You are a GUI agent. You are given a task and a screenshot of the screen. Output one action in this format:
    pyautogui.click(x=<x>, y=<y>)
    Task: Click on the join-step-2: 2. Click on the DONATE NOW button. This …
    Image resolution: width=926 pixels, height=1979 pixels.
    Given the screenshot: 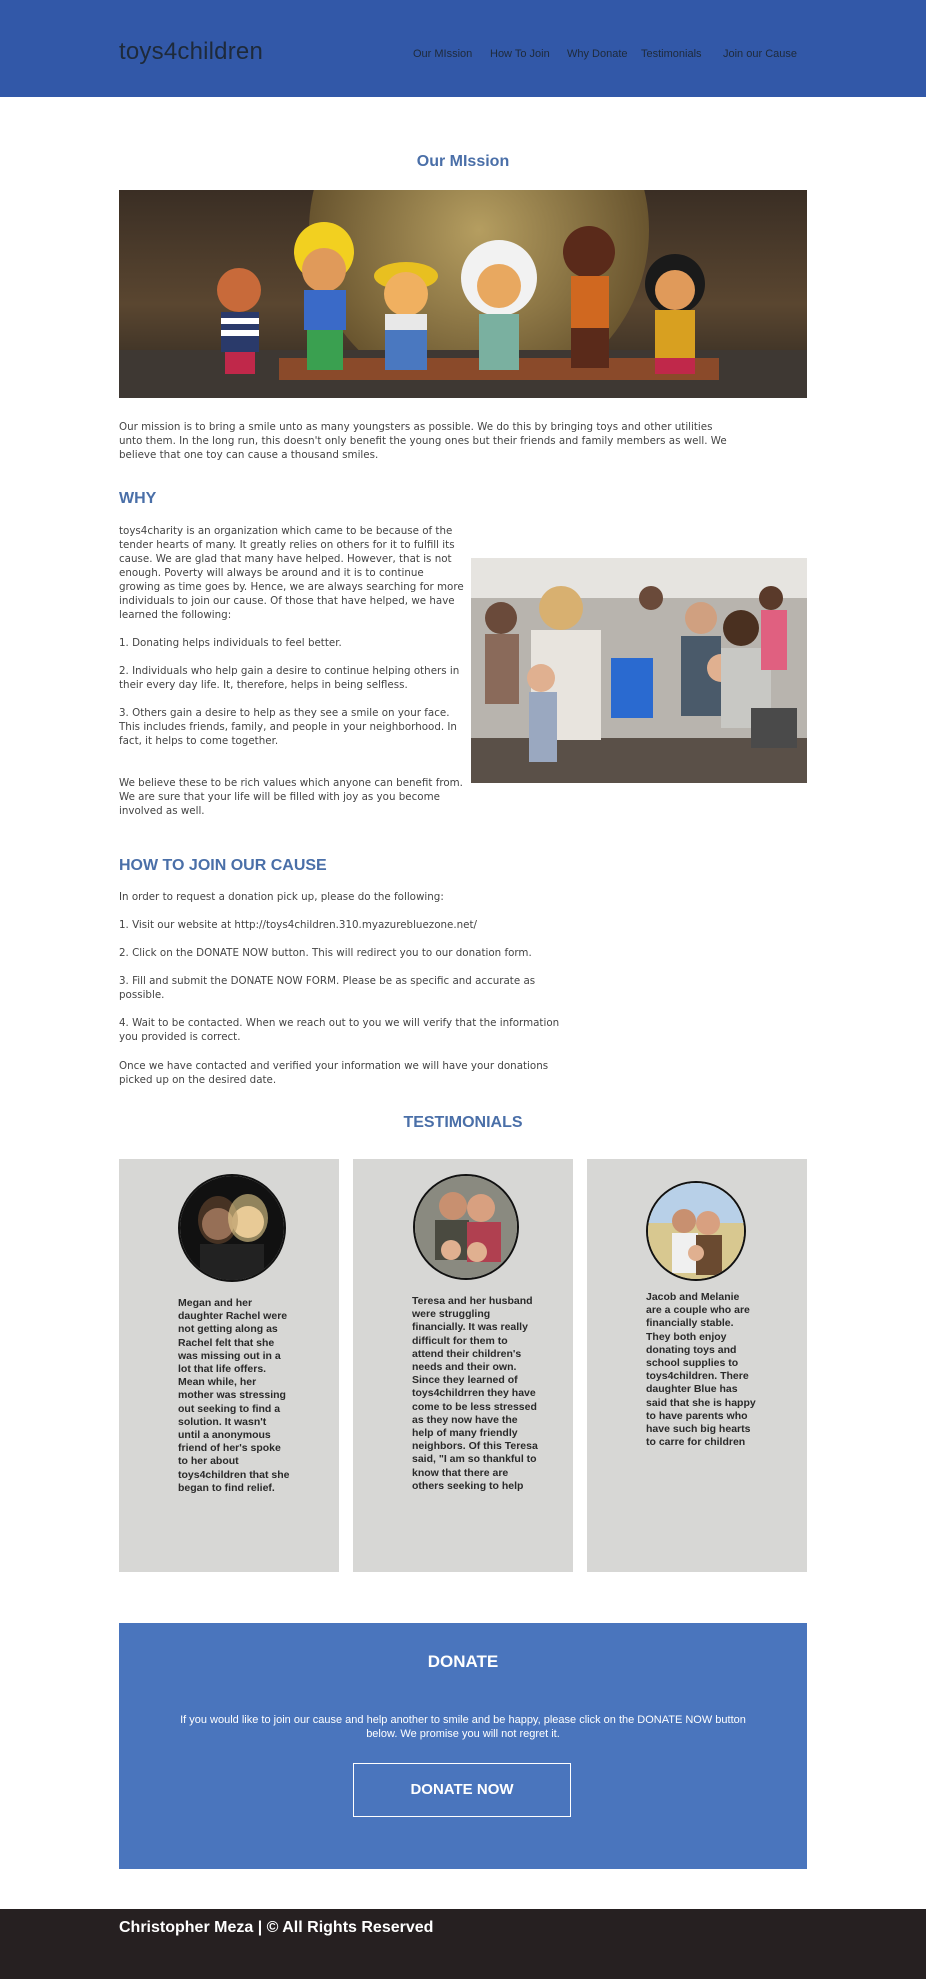 What is the action you would take?
    pyautogui.click(x=325, y=953)
    